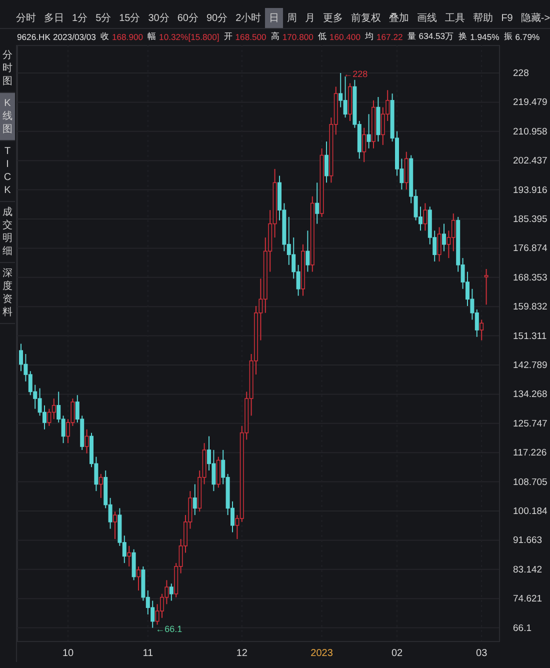 The height and width of the screenshot is (668, 550). I want to click on side-tab: 深度资料, so click(7, 293).